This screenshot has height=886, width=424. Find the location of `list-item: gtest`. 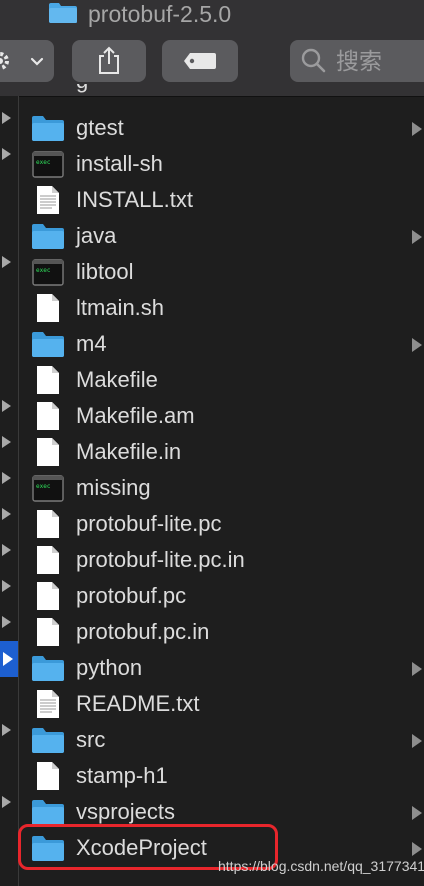

list-item: gtest is located at coordinates (221, 128).